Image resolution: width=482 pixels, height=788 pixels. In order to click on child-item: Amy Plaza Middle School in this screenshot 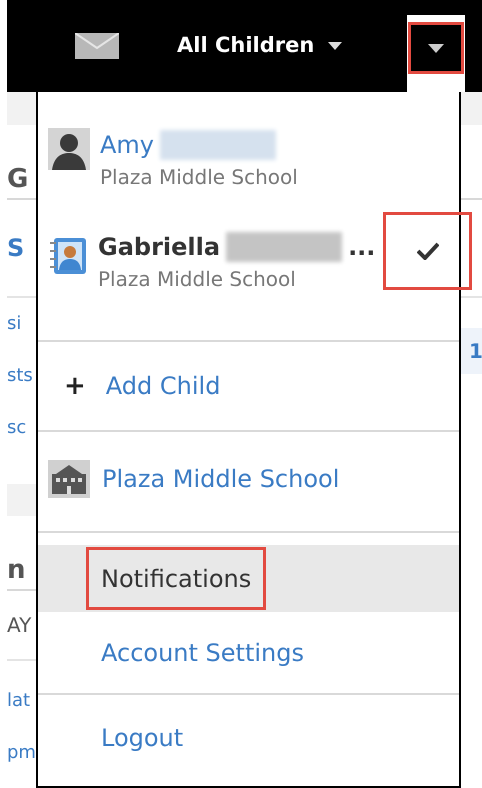, I will do `click(248, 160)`.